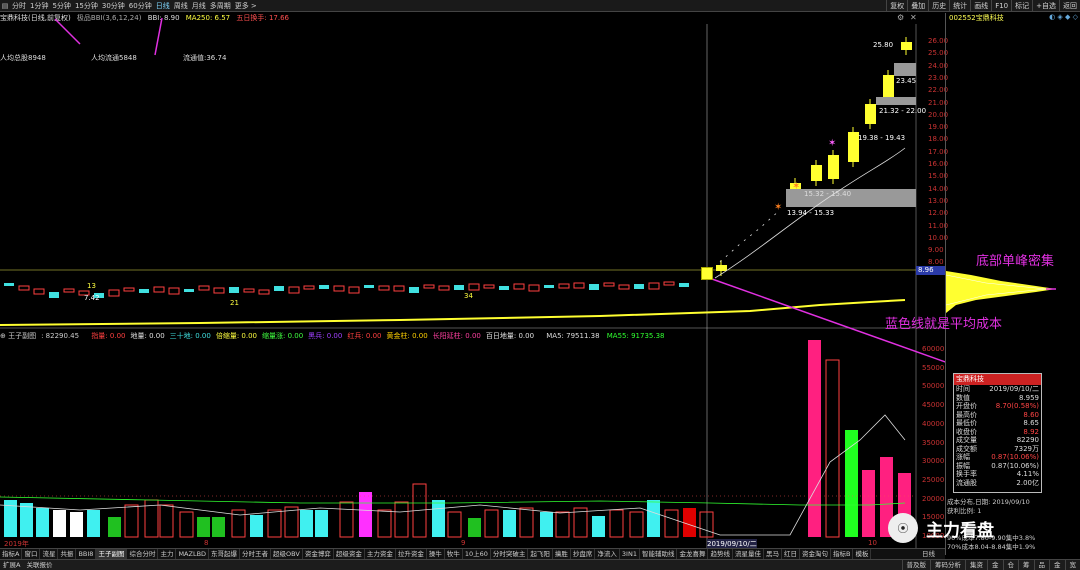 The width and height of the screenshot is (1080, 570). What do you see at coordinates (49, 554) in the screenshot?
I see `indicator-tab: 流星` at bounding box center [49, 554].